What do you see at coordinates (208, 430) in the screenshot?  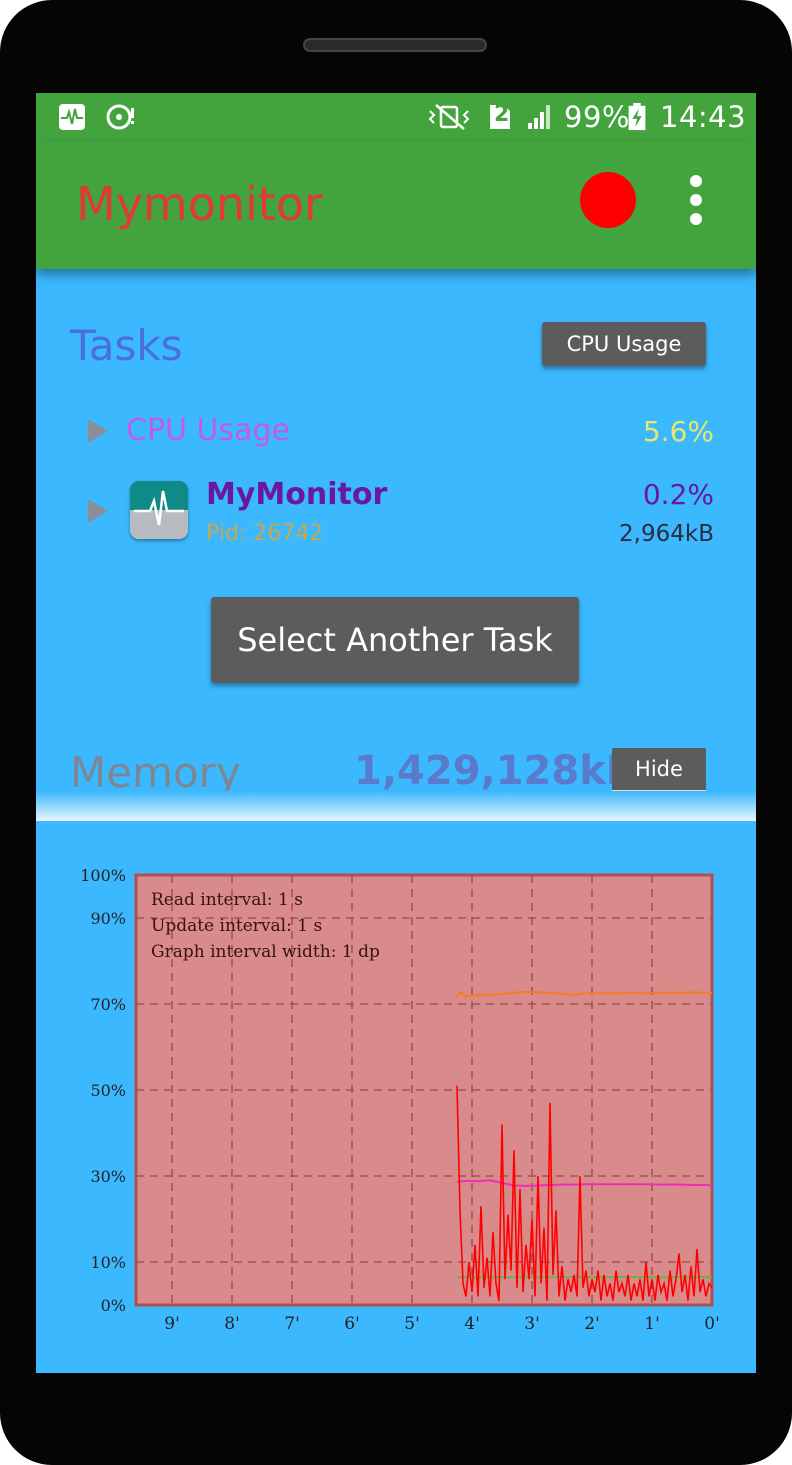 I see `cpu-usage-label: CPU Usage` at bounding box center [208, 430].